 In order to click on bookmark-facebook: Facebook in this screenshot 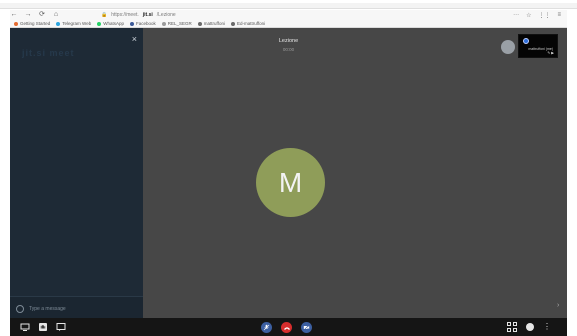, I will do `click(142, 23)`.